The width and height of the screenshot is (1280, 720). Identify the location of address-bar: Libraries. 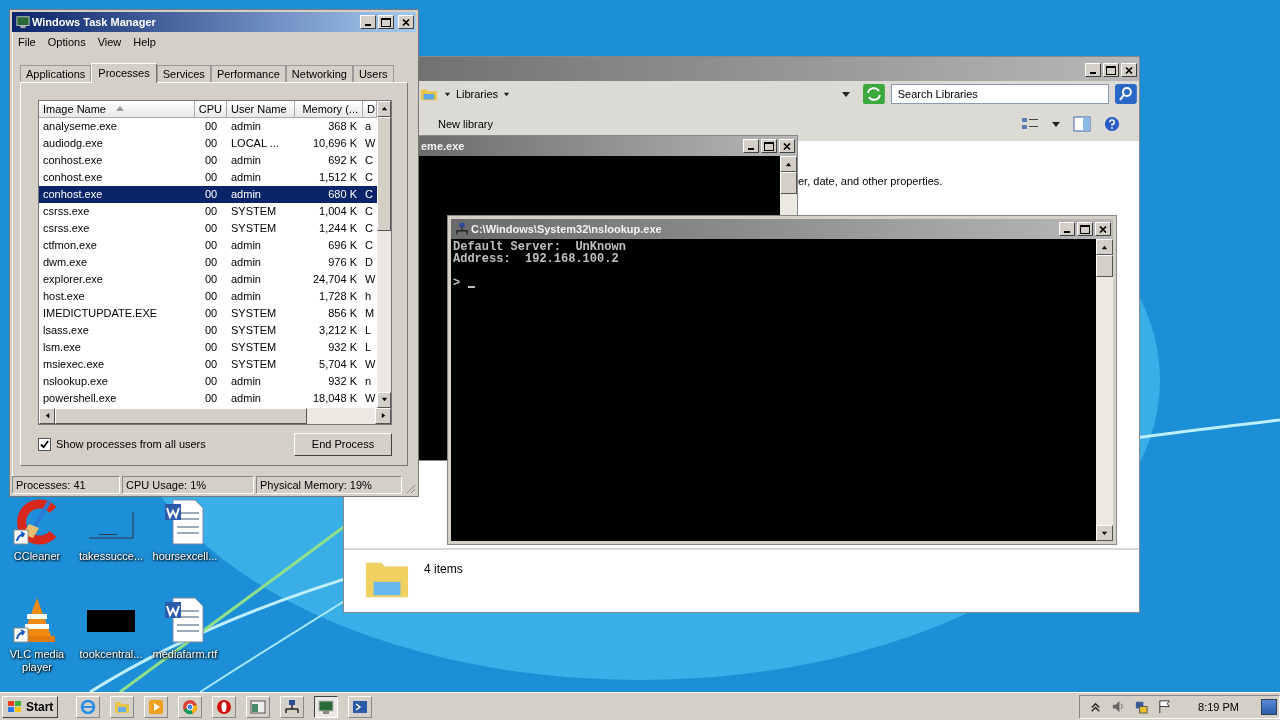
(650, 94).